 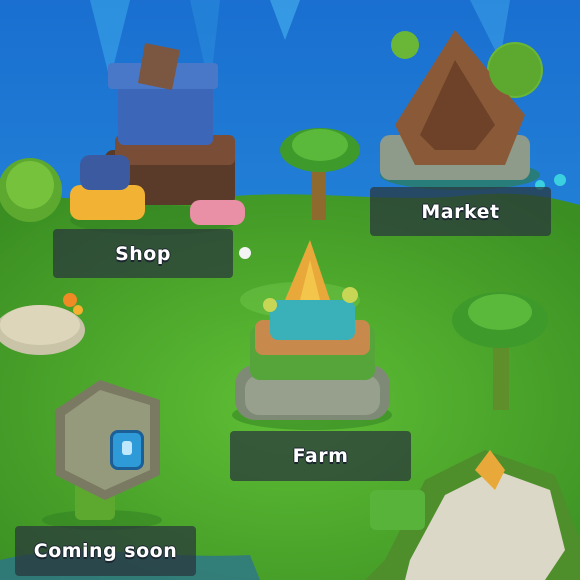 What do you see at coordinates (320, 456) in the screenshot?
I see `farm-label: Farm` at bounding box center [320, 456].